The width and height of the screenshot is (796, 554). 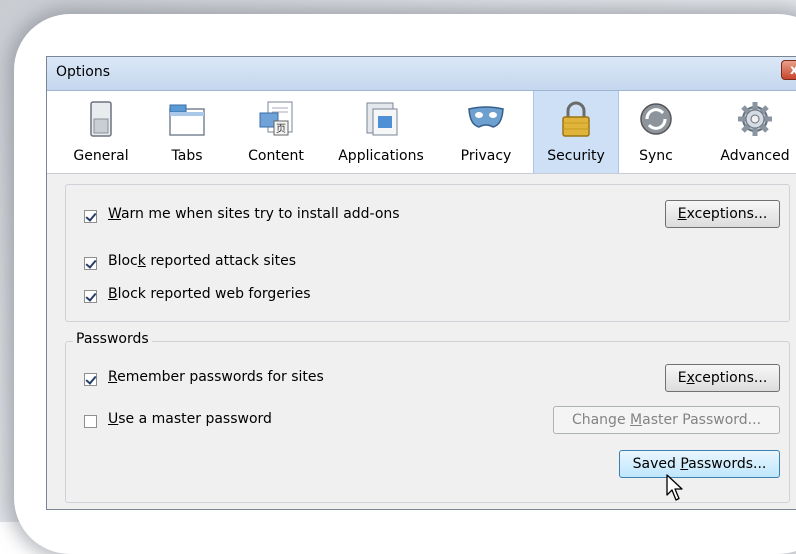 I want to click on tab-label: Privacy, so click(x=486, y=156).